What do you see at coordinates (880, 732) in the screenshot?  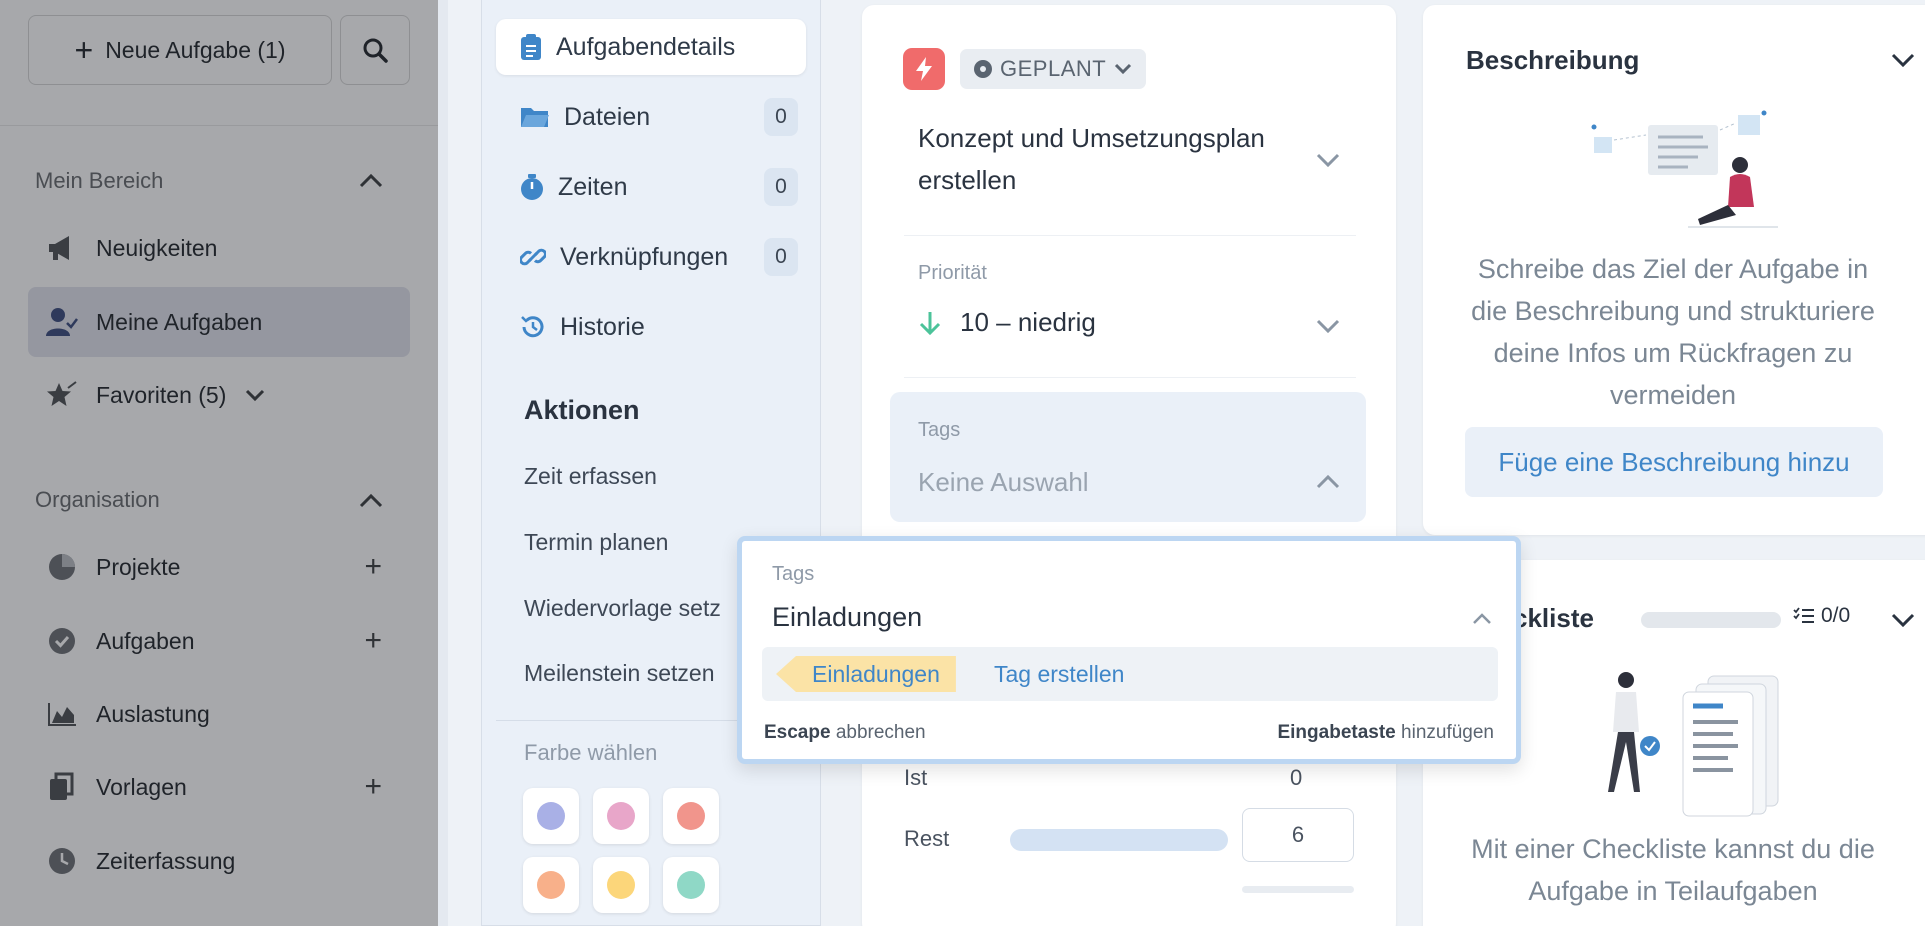 I see `escape-text: abbrechen` at bounding box center [880, 732].